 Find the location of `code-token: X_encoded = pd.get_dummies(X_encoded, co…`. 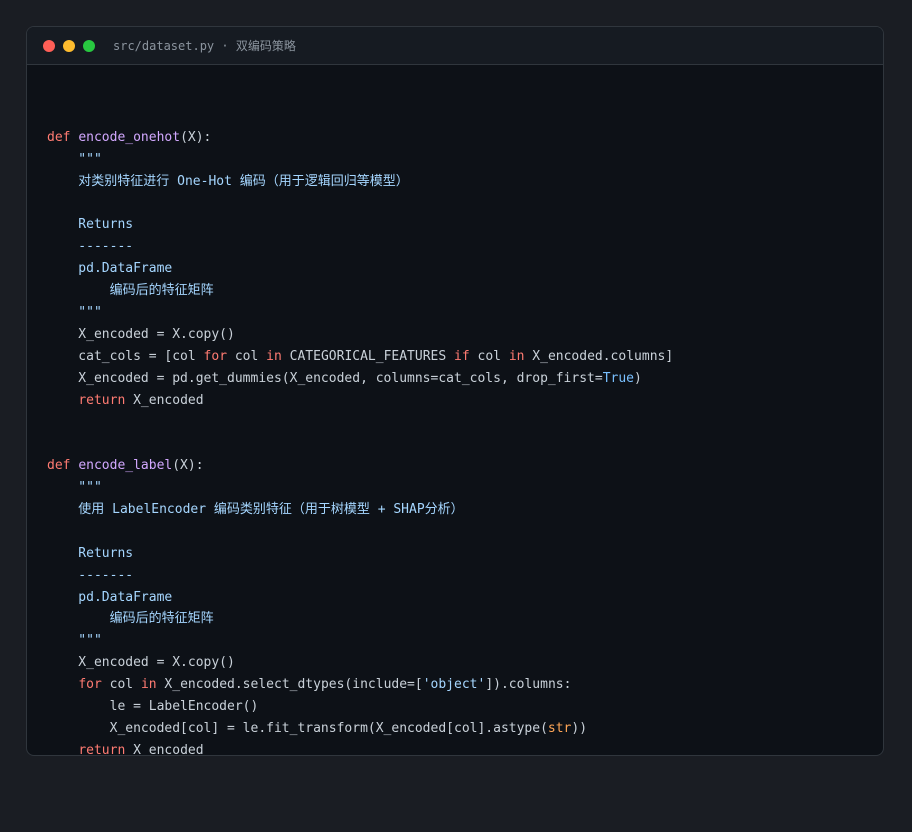

code-token: X_encoded = pd.get_dummies(X_encoded, co… is located at coordinates (325, 378).